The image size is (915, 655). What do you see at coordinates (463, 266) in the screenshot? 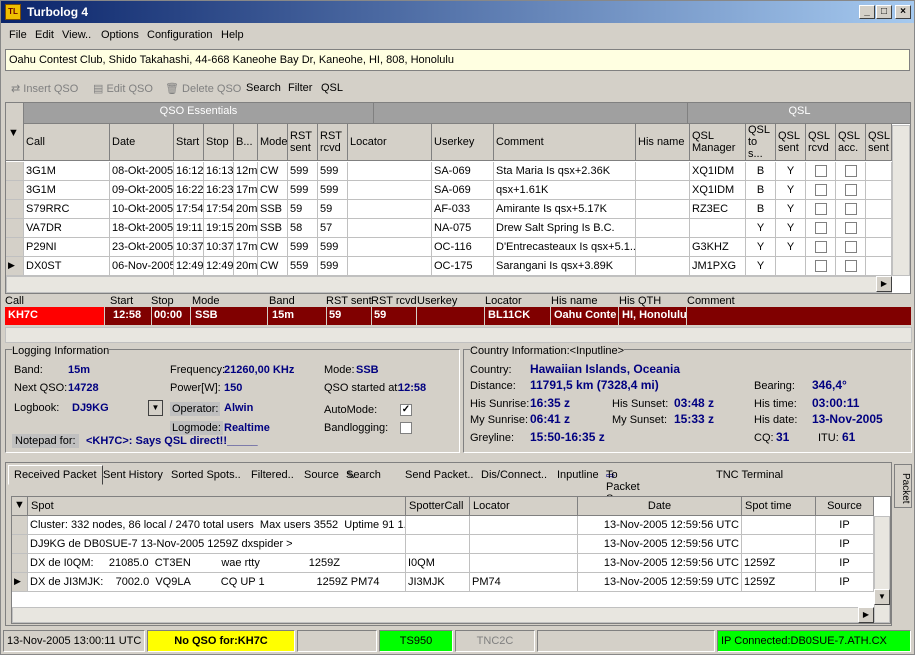
I see `qso-cell-userkey: OC-175` at bounding box center [463, 266].